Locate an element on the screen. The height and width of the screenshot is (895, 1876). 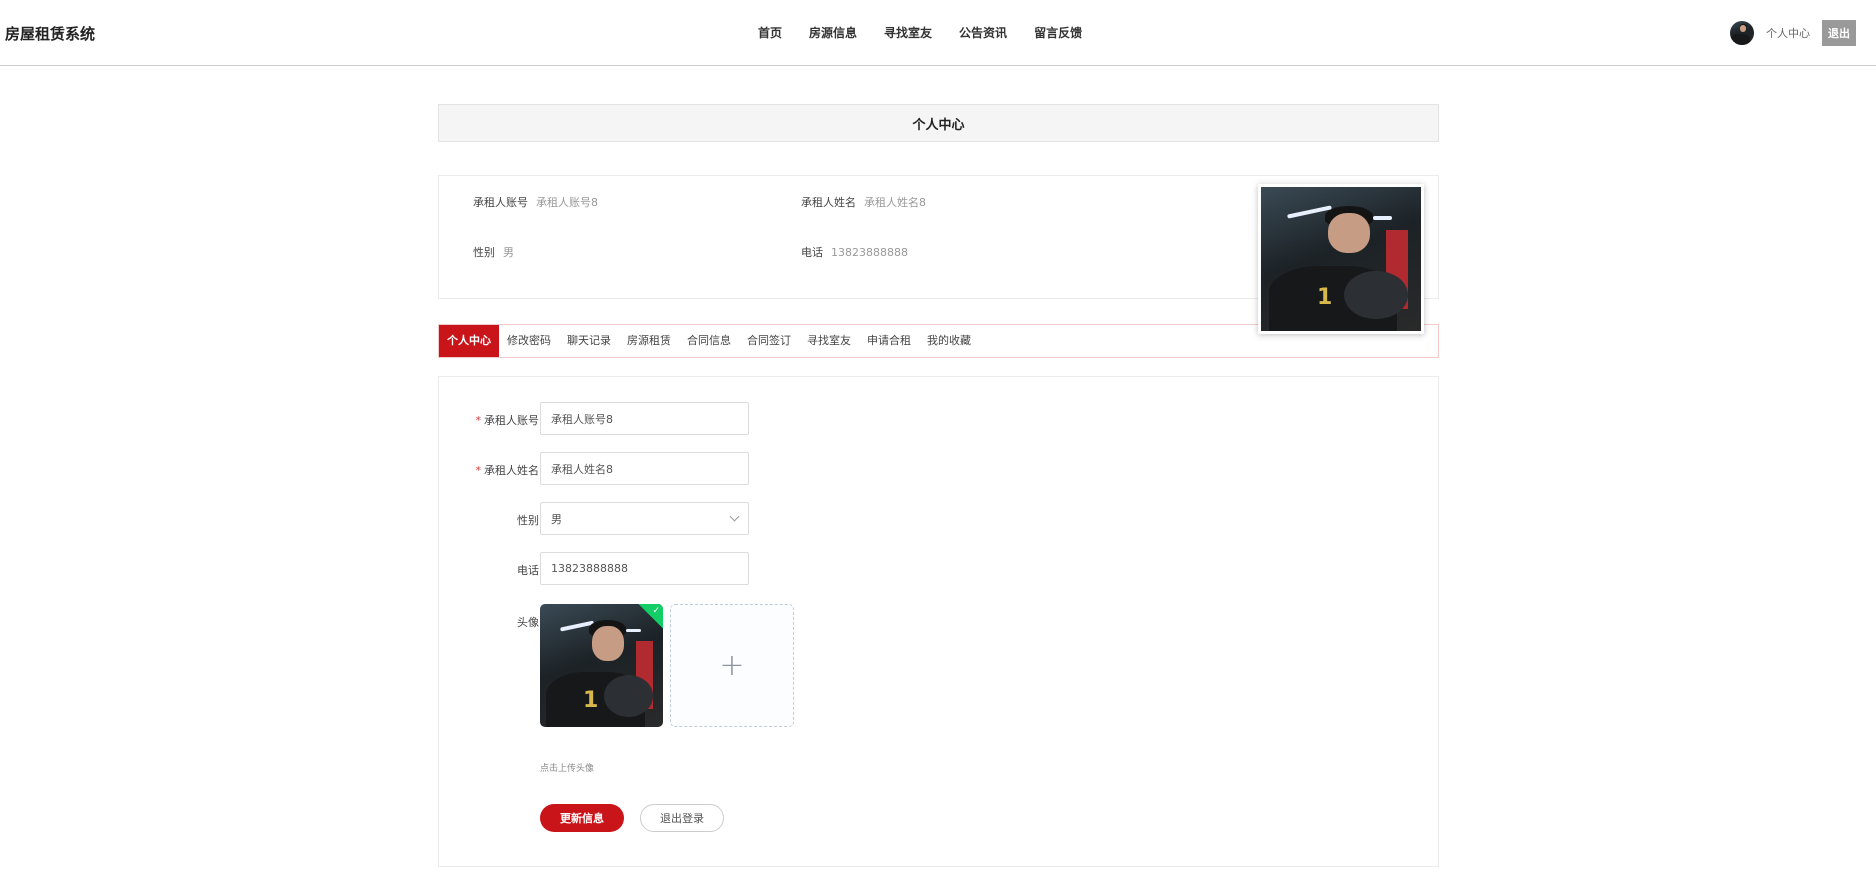
info-phone-value: 13823888888 is located at coordinates (869, 252).